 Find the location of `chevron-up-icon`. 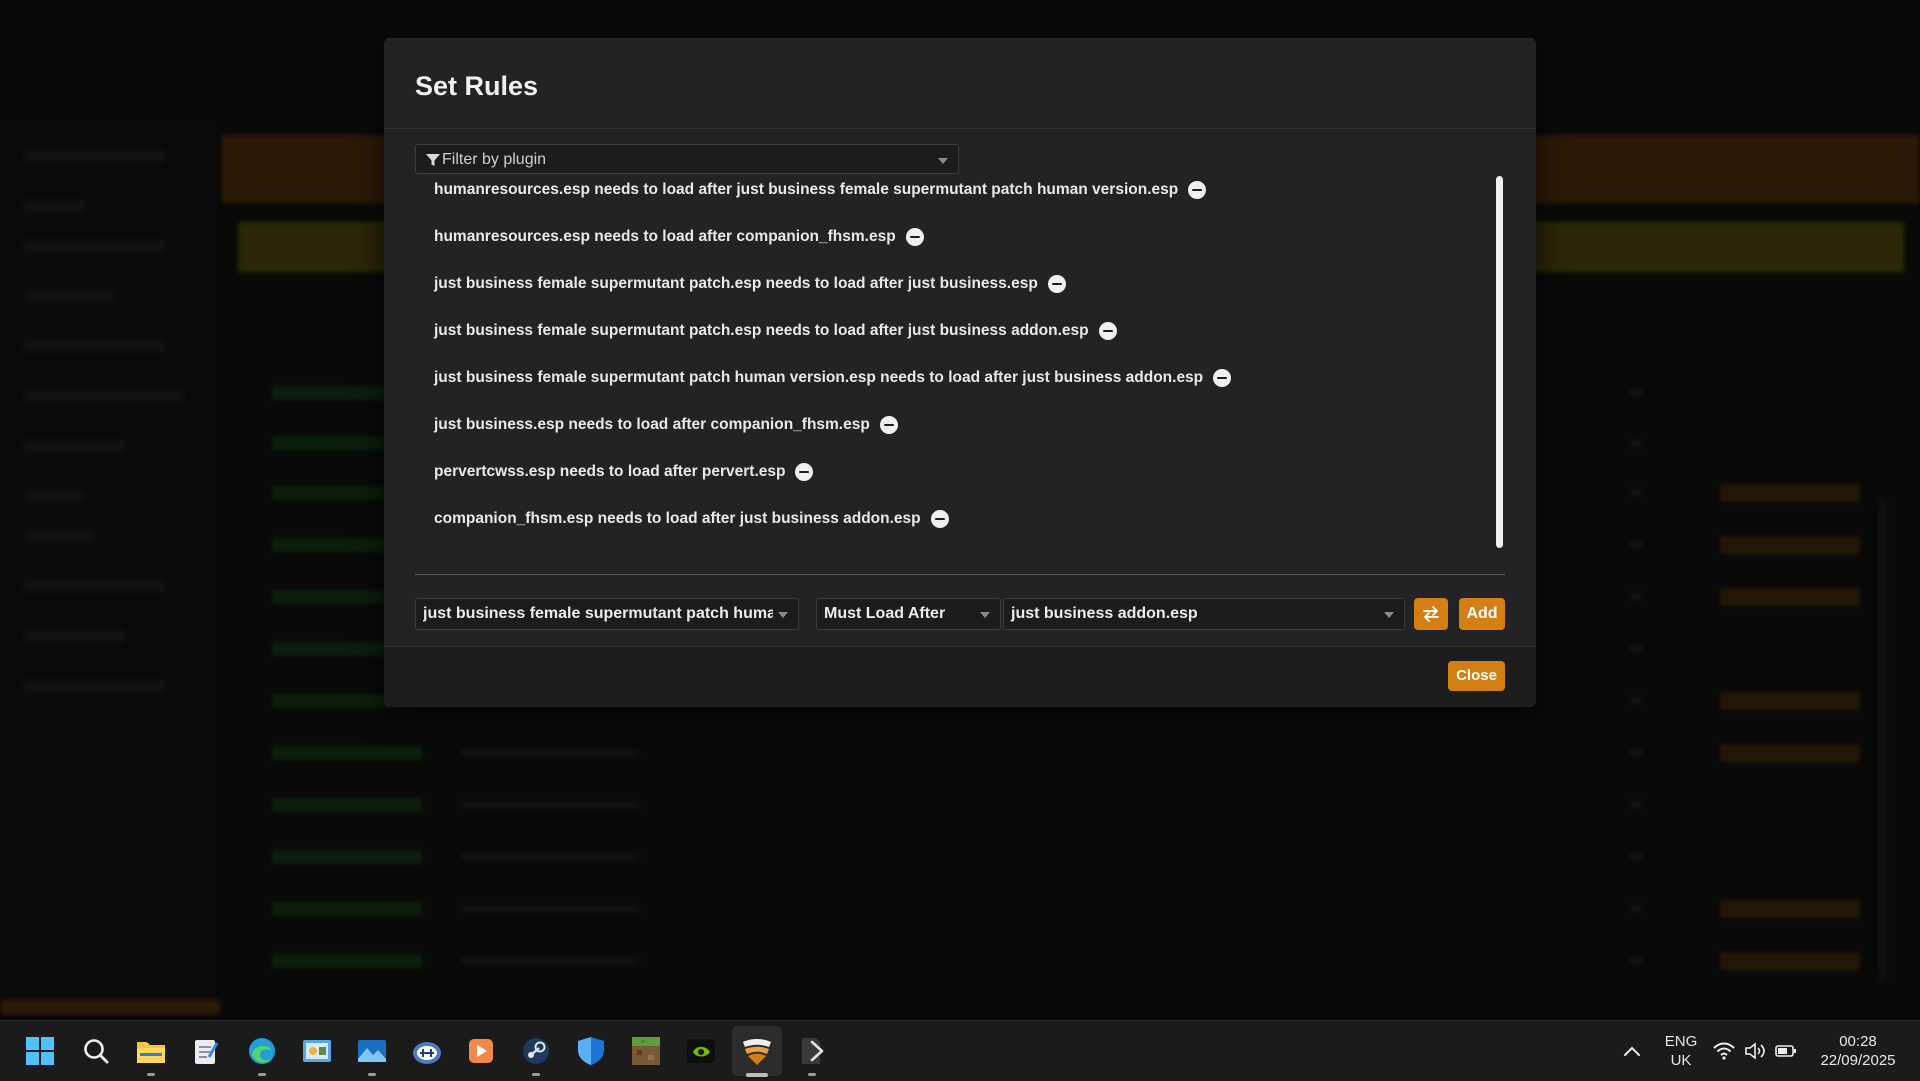

chevron-up-icon is located at coordinates (1632, 1051).